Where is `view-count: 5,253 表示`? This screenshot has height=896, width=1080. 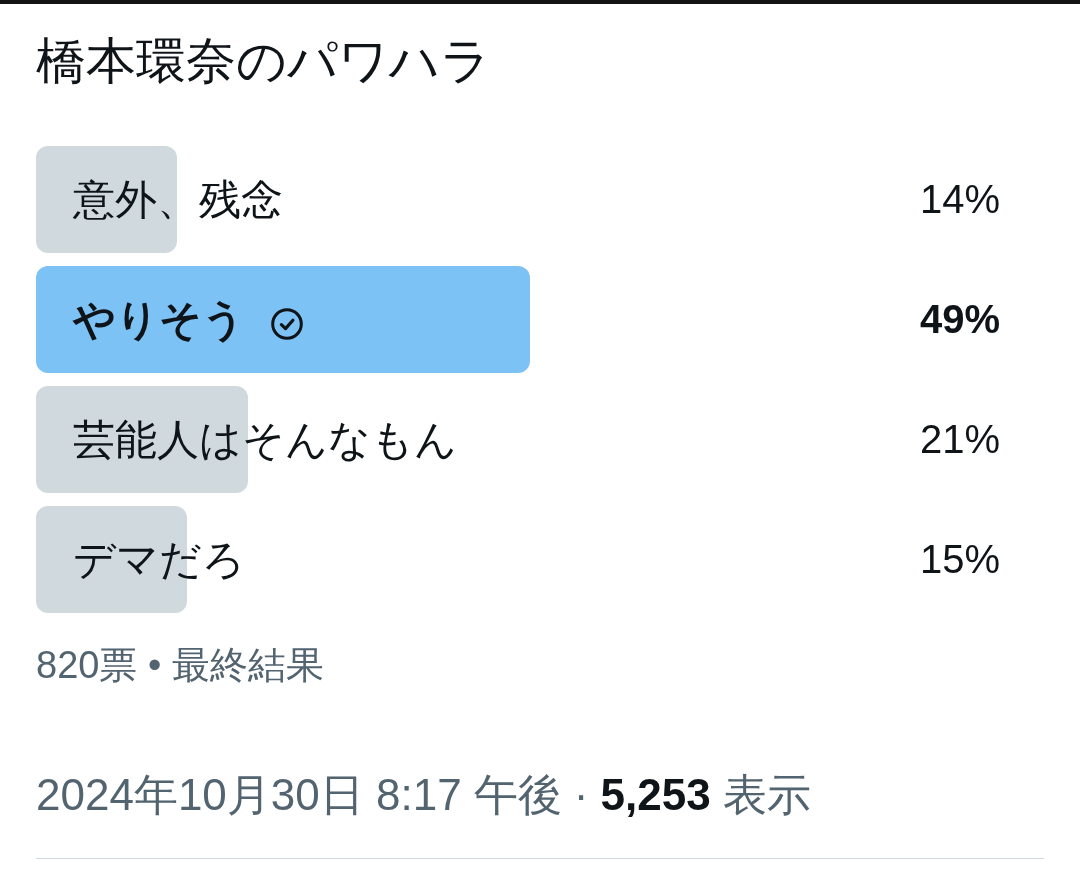
view-count: 5,253 表示 is located at coordinates (705, 795).